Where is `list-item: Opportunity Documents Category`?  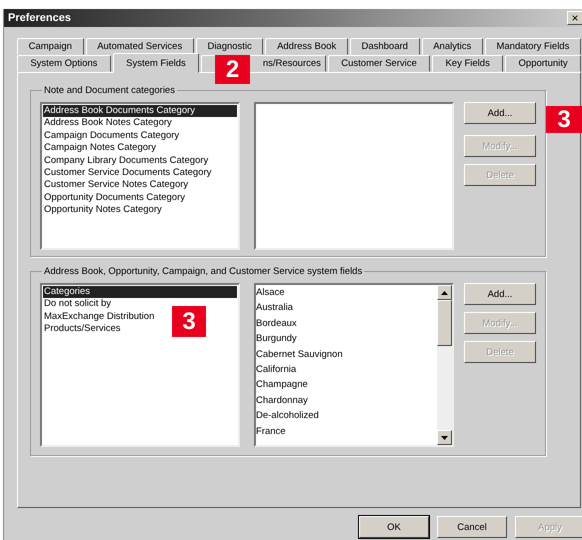 list-item: Opportunity Documents Category is located at coordinates (114, 198).